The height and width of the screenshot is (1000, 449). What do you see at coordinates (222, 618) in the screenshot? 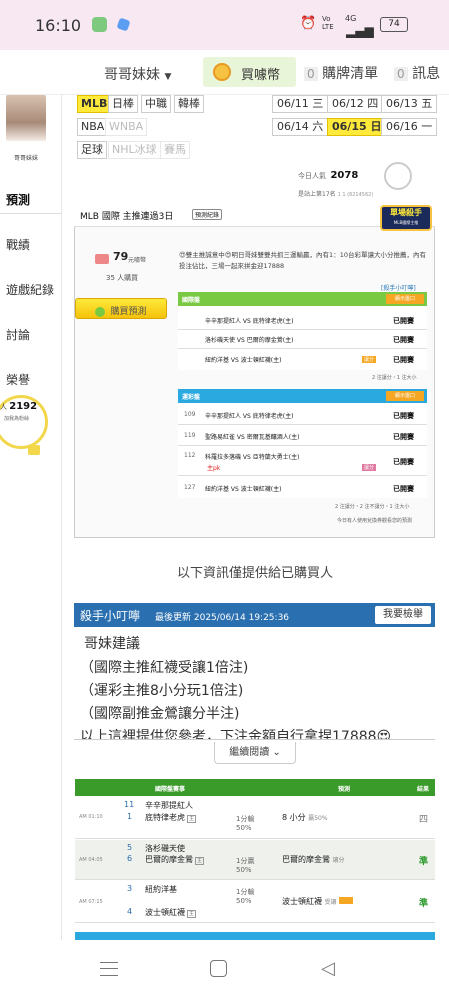
I see `tips-updated: 最後更新 2025/06/14 19:25:36` at bounding box center [222, 618].